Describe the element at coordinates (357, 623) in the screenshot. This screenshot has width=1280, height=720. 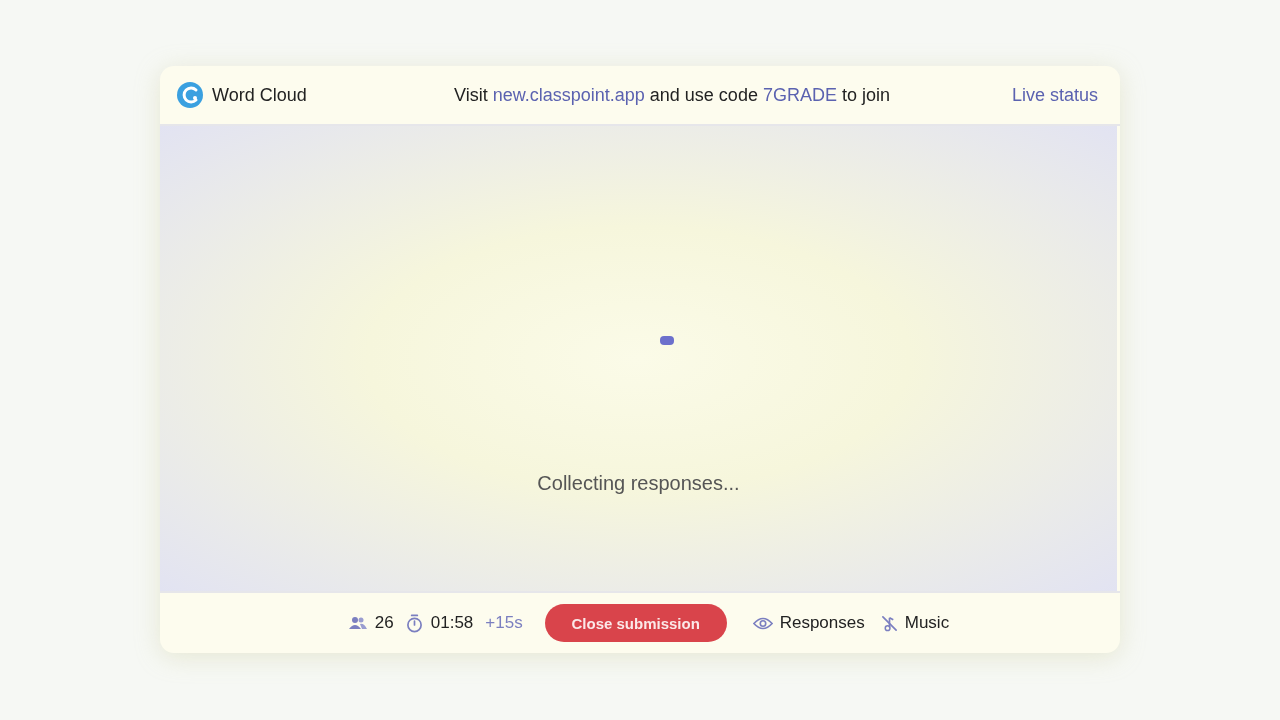
I see `people-icon` at that location.